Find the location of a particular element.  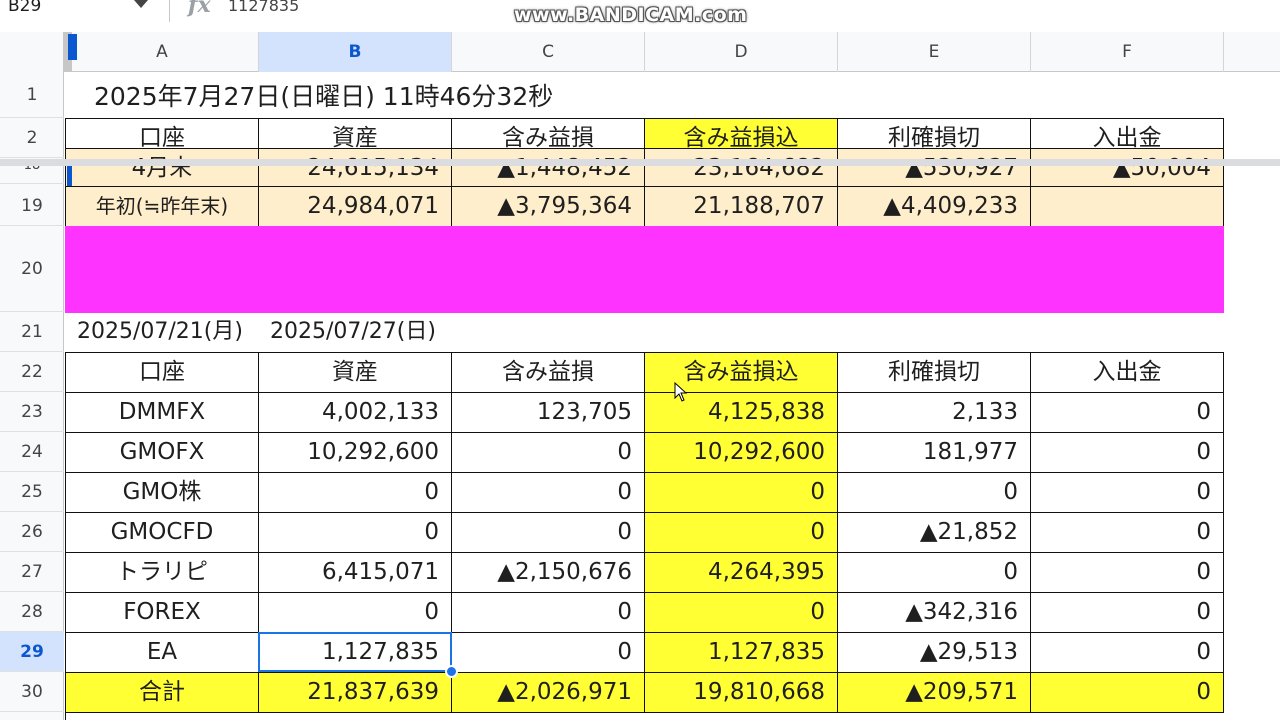

total-label: 合計 is located at coordinates (162, 692).